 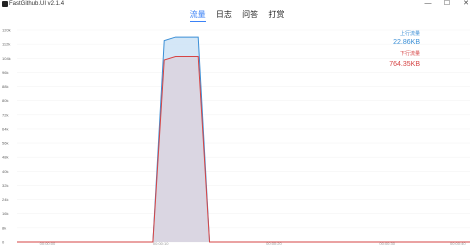 What do you see at coordinates (5, 72) in the screenshot?
I see `y-tick-label: 96k` at bounding box center [5, 72].